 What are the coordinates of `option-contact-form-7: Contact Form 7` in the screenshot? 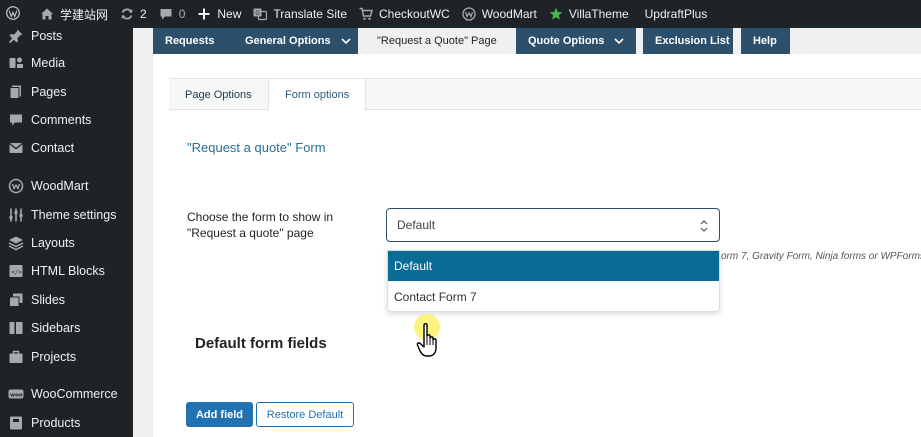 It's located at (553, 297).